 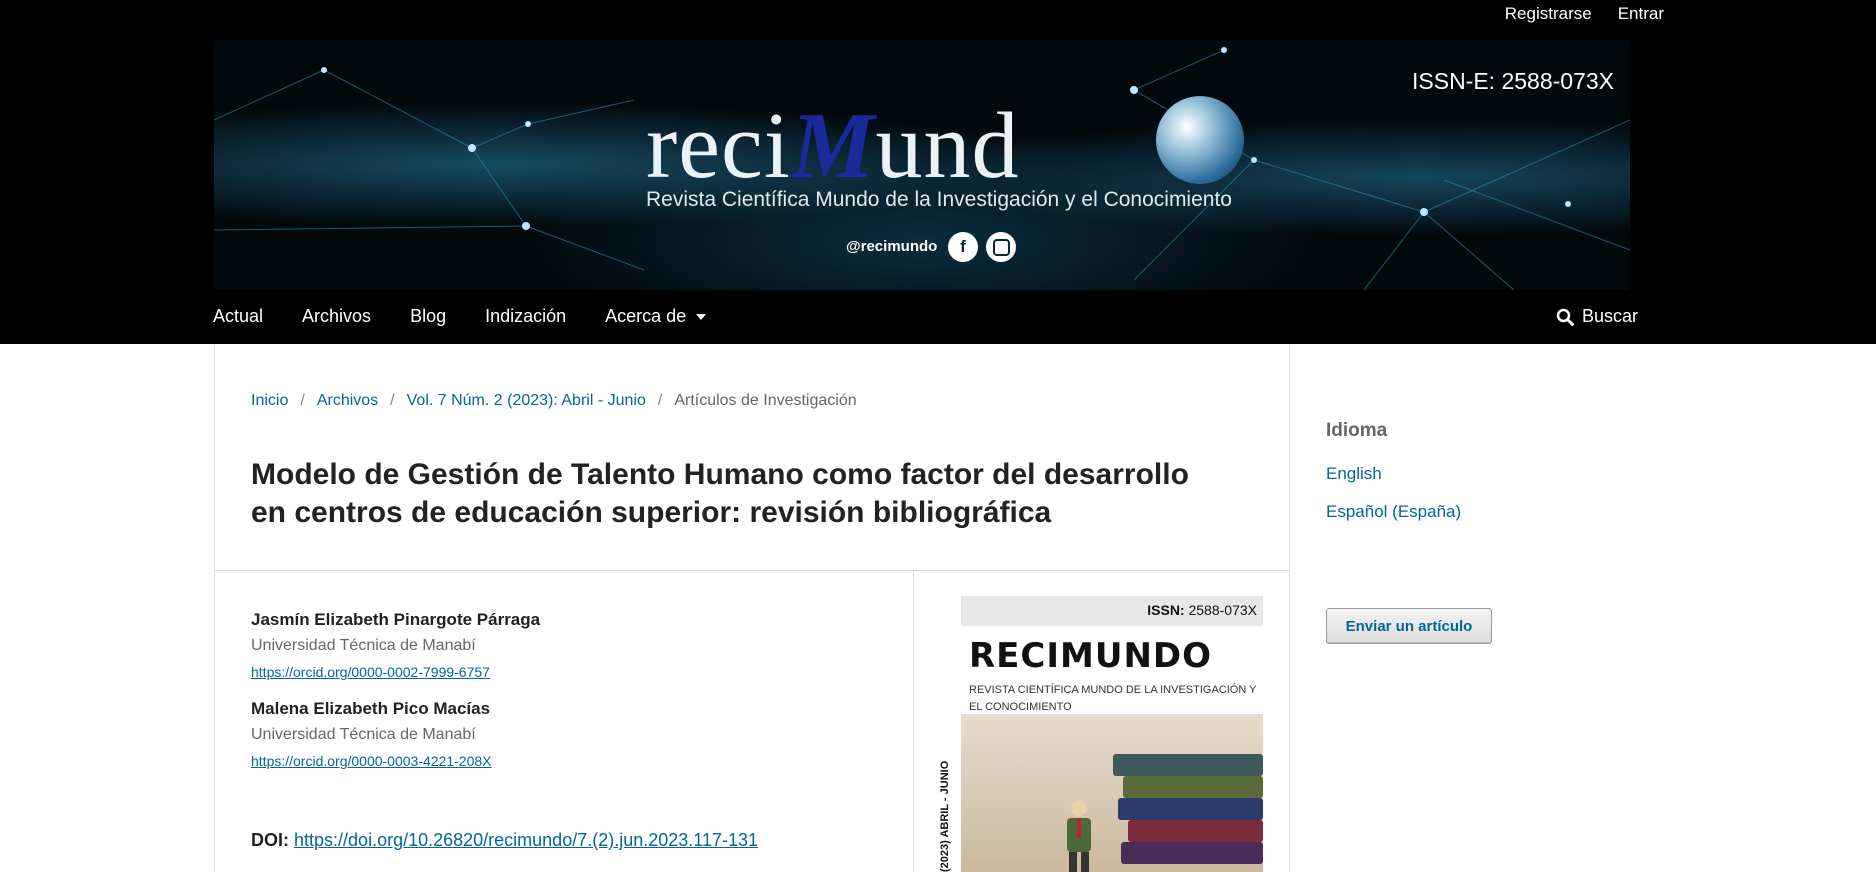 I want to click on language-spanish-link: Español (España), so click(x=1393, y=512).